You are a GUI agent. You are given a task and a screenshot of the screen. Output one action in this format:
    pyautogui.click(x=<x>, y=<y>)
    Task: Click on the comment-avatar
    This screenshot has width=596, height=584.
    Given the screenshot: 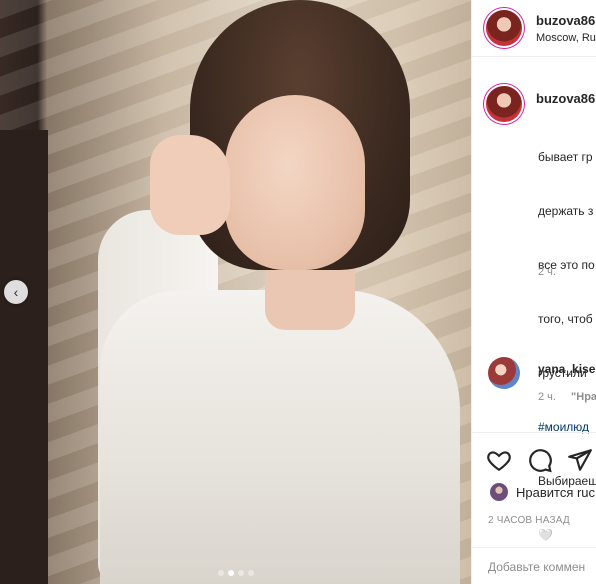 What is the action you would take?
    pyautogui.click(x=504, y=373)
    